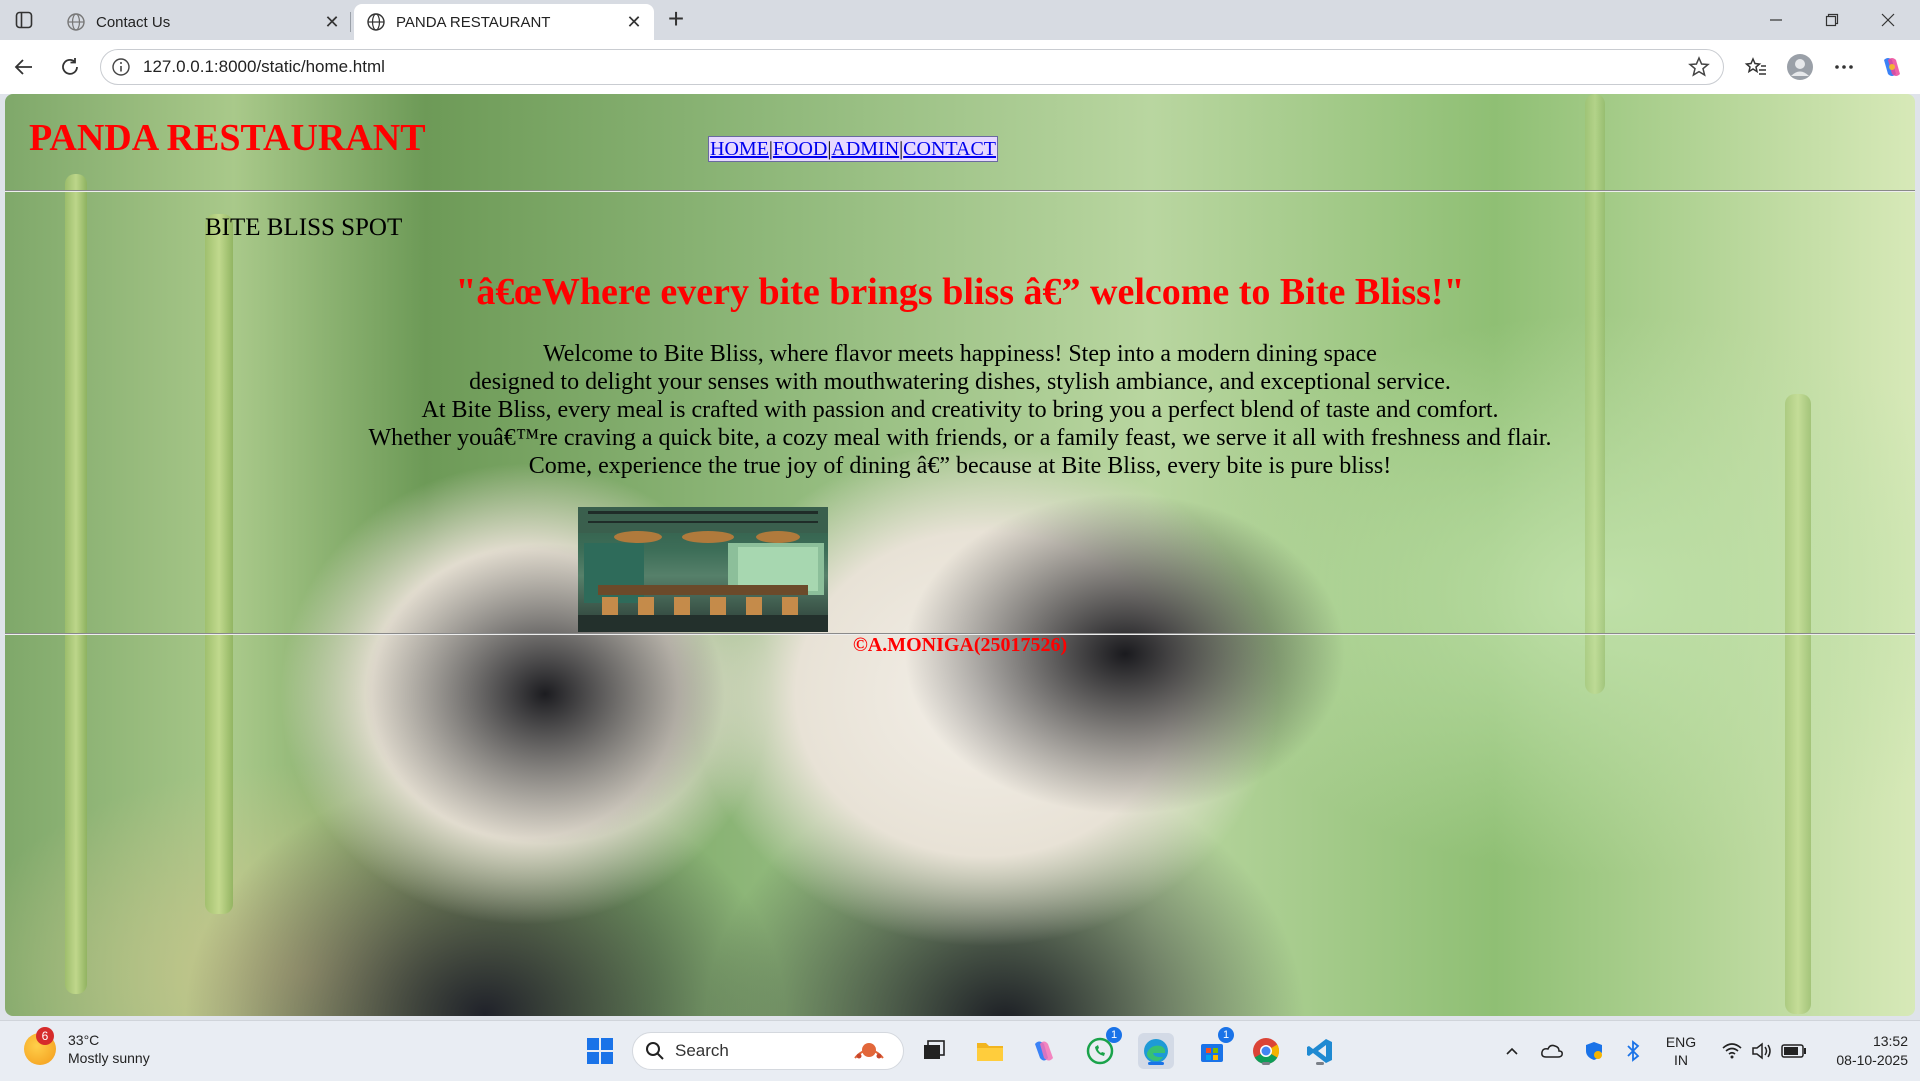 Image resolution: width=1920 pixels, height=1081 pixels. Describe the element at coordinates (227, 138) in the screenshot. I see `site-title: PANDA RESTAURANT` at that location.